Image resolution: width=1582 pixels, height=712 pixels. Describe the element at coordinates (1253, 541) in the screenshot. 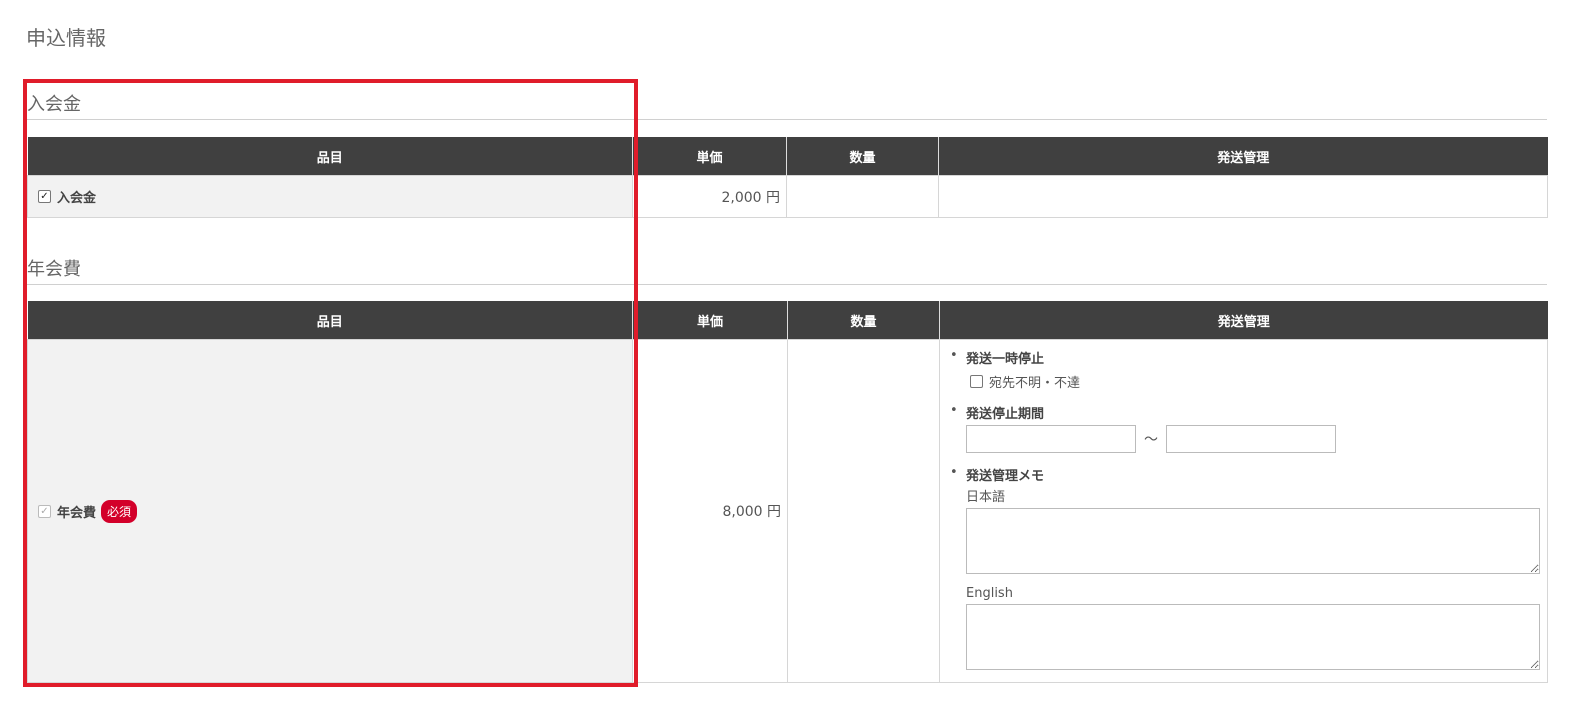

I see `memo-ja-textarea` at that location.